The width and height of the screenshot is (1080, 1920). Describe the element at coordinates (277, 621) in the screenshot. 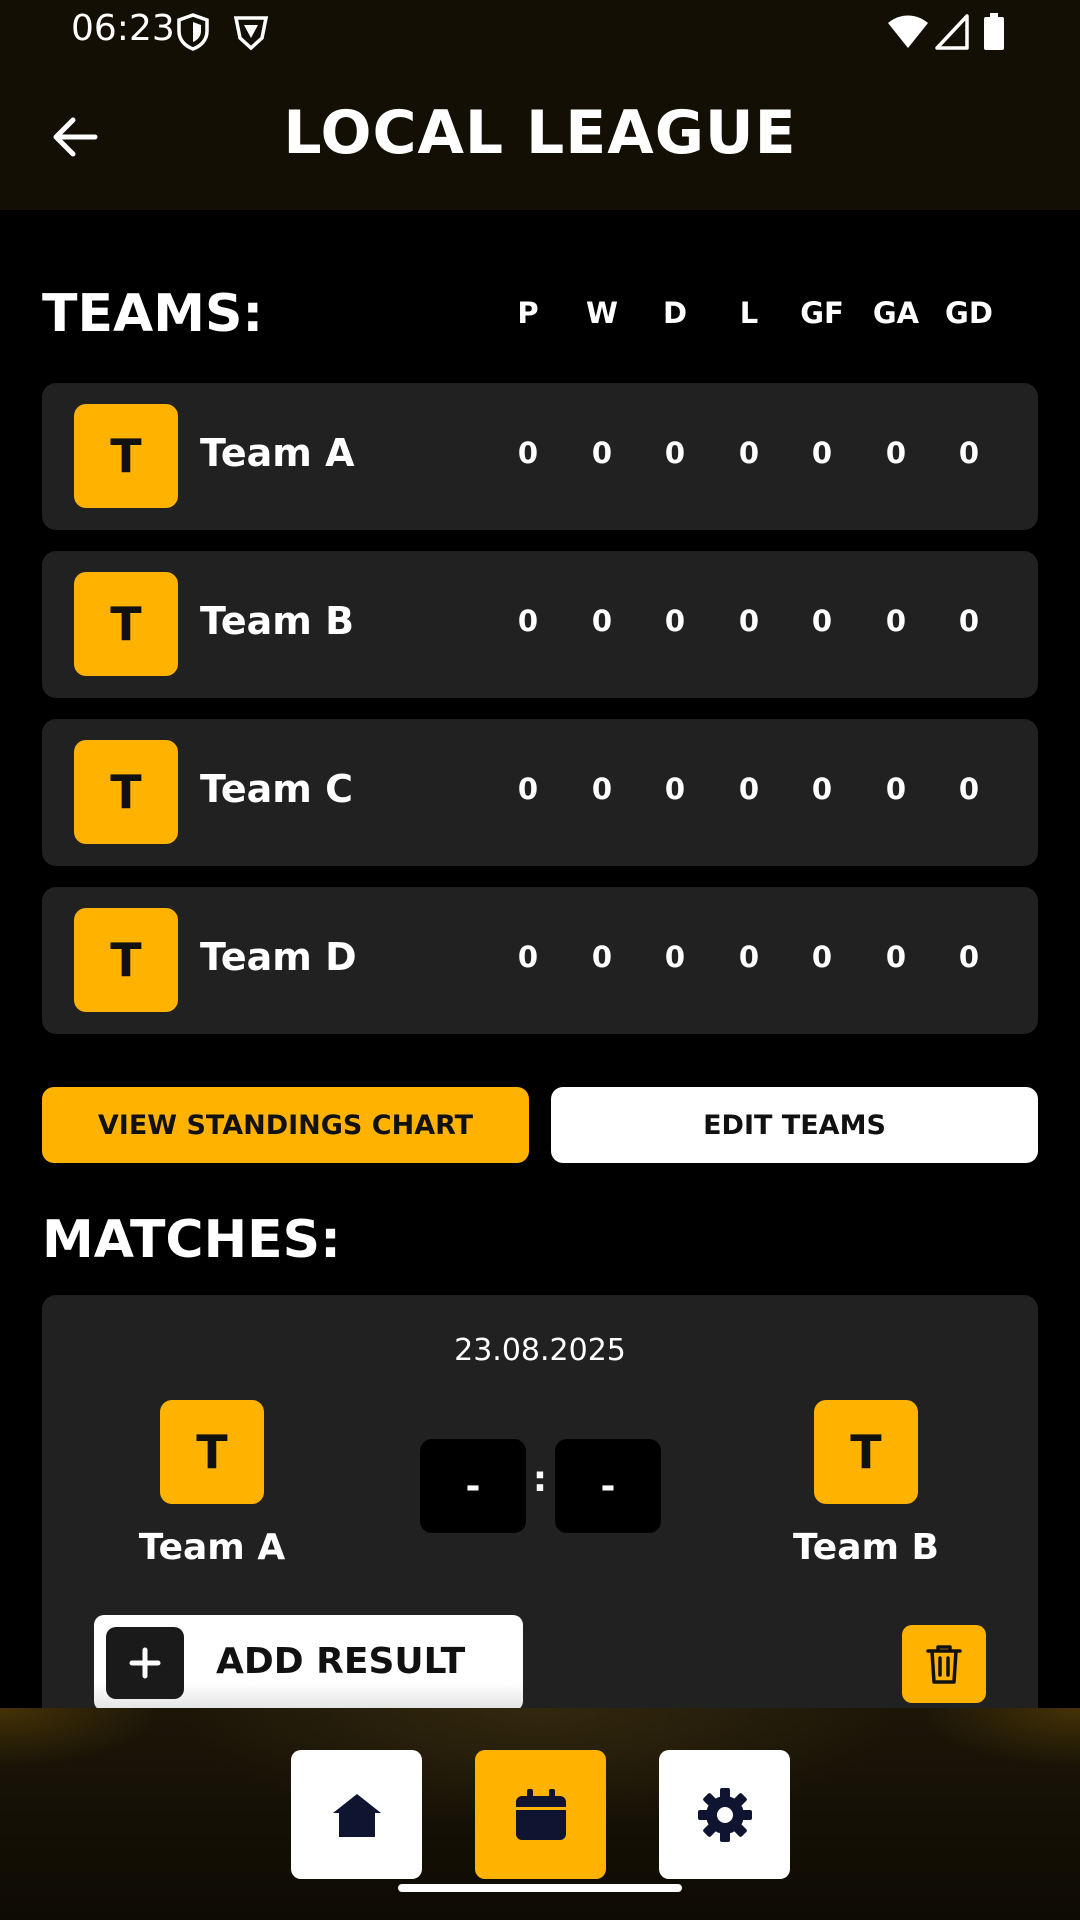

I see `team-name: Team B` at that location.